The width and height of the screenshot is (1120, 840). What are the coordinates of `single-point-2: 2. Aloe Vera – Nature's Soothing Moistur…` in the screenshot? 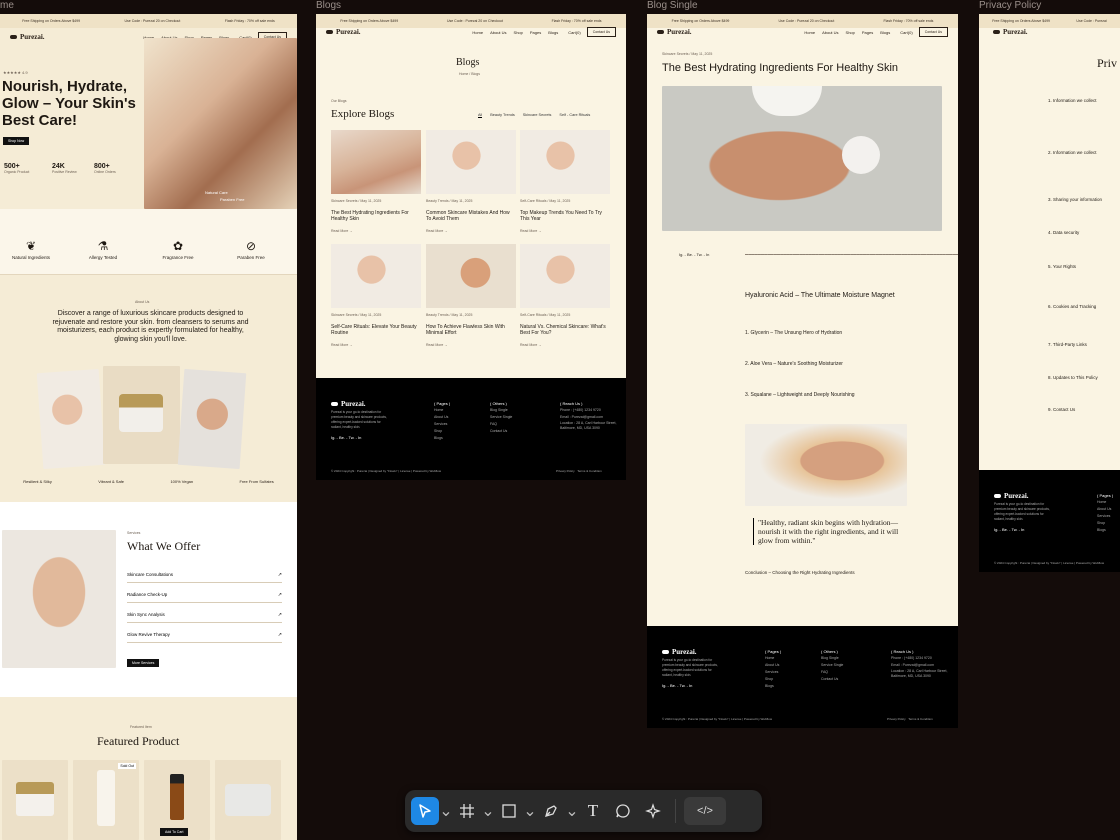 It's located at (794, 364).